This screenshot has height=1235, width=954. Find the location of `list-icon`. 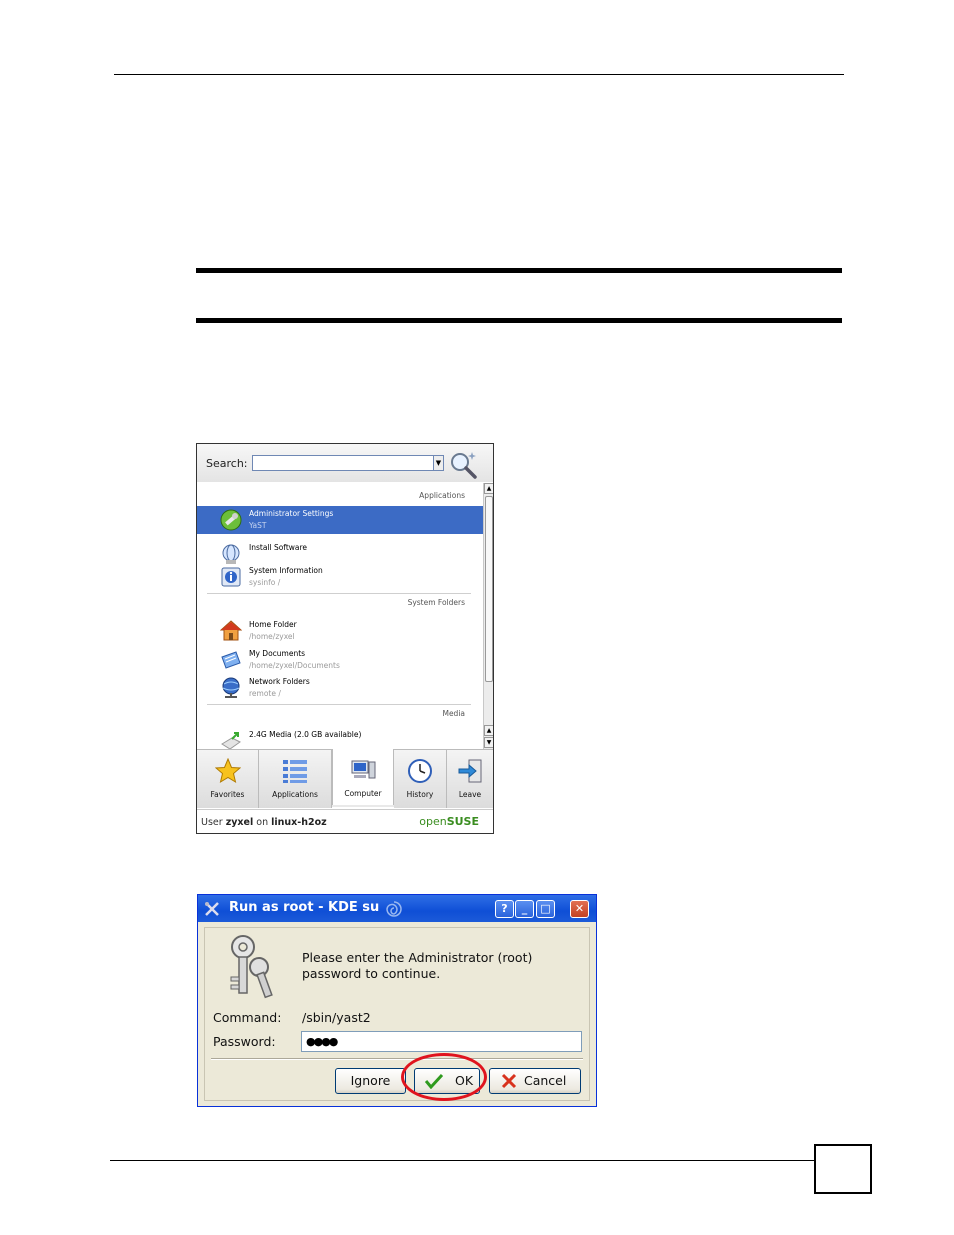

list-icon is located at coordinates (295, 771).